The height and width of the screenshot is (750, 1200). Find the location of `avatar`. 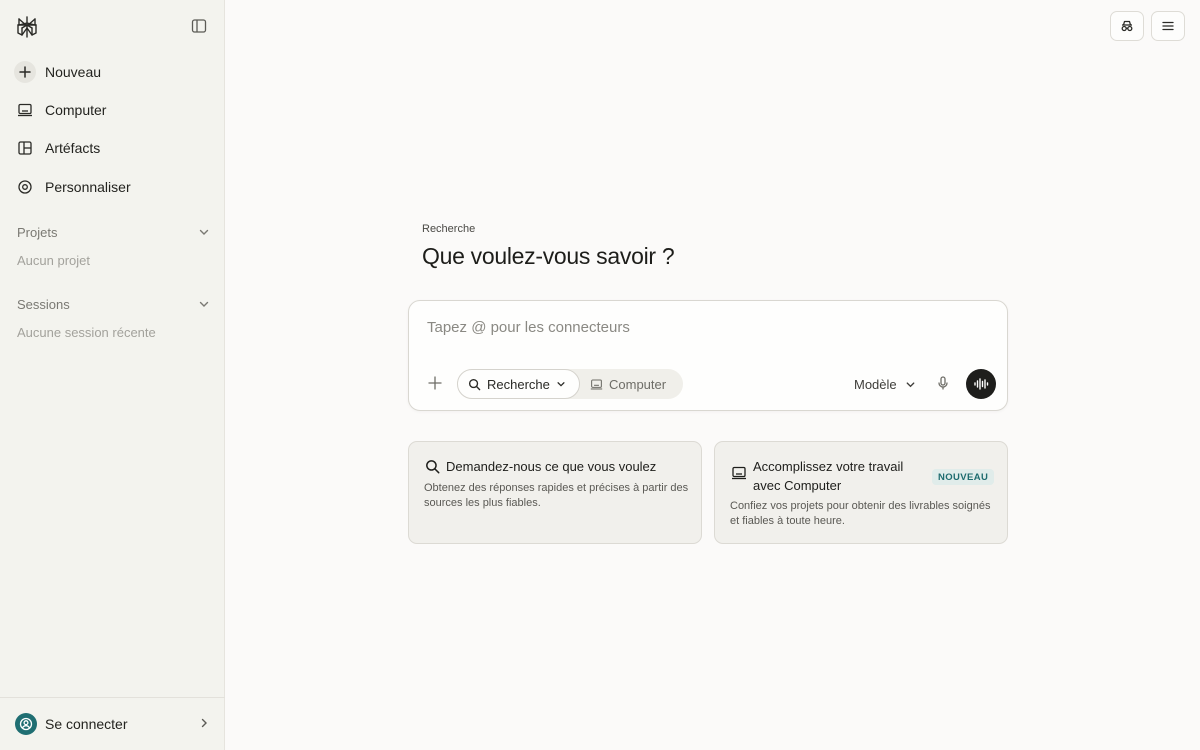

avatar is located at coordinates (26, 724).